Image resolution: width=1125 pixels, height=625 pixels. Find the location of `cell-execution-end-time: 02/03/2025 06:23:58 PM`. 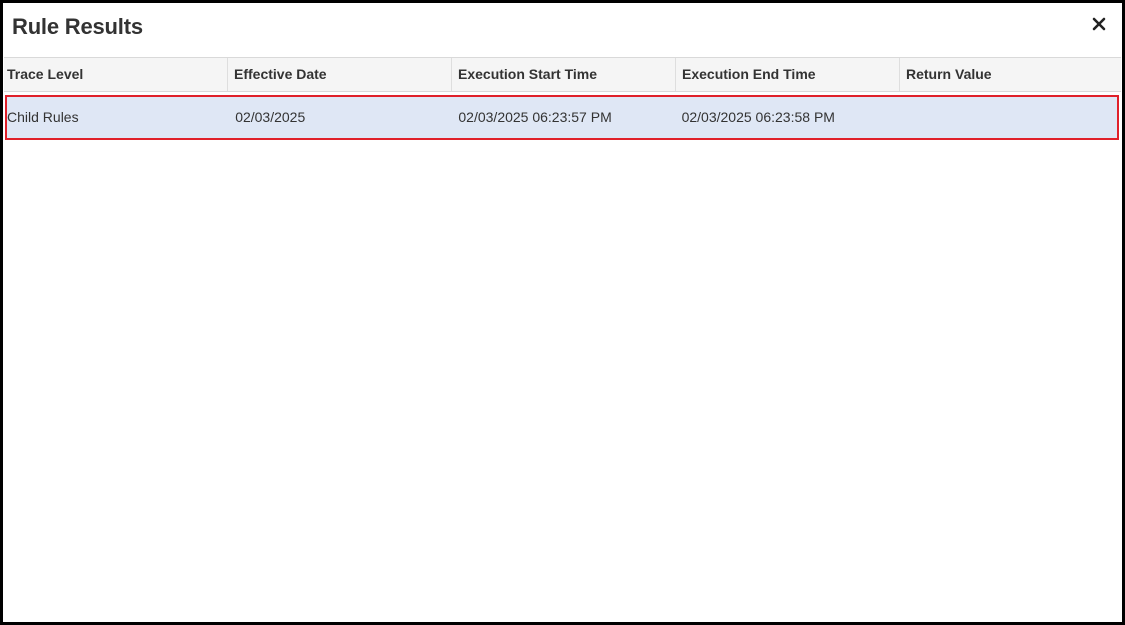

cell-execution-end-time: 02/03/2025 06:23:58 PM is located at coordinates (758, 117).